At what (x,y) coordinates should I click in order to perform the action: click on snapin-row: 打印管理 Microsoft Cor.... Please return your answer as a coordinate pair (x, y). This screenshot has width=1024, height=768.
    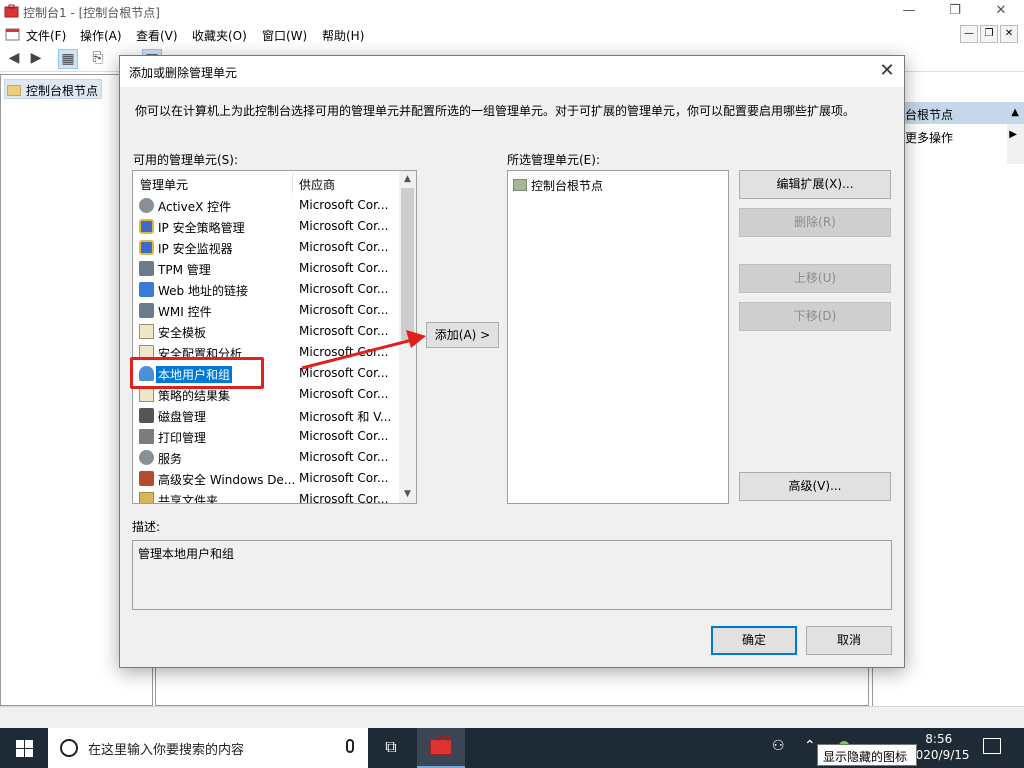
    Looking at the image, I should click on (267, 436).